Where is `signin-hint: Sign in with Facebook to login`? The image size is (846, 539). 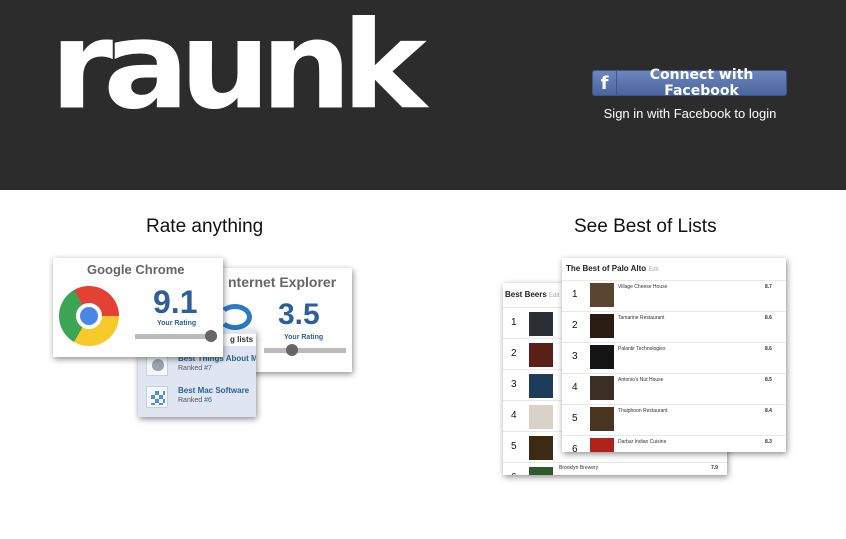 signin-hint: Sign in with Facebook to login is located at coordinates (690, 113).